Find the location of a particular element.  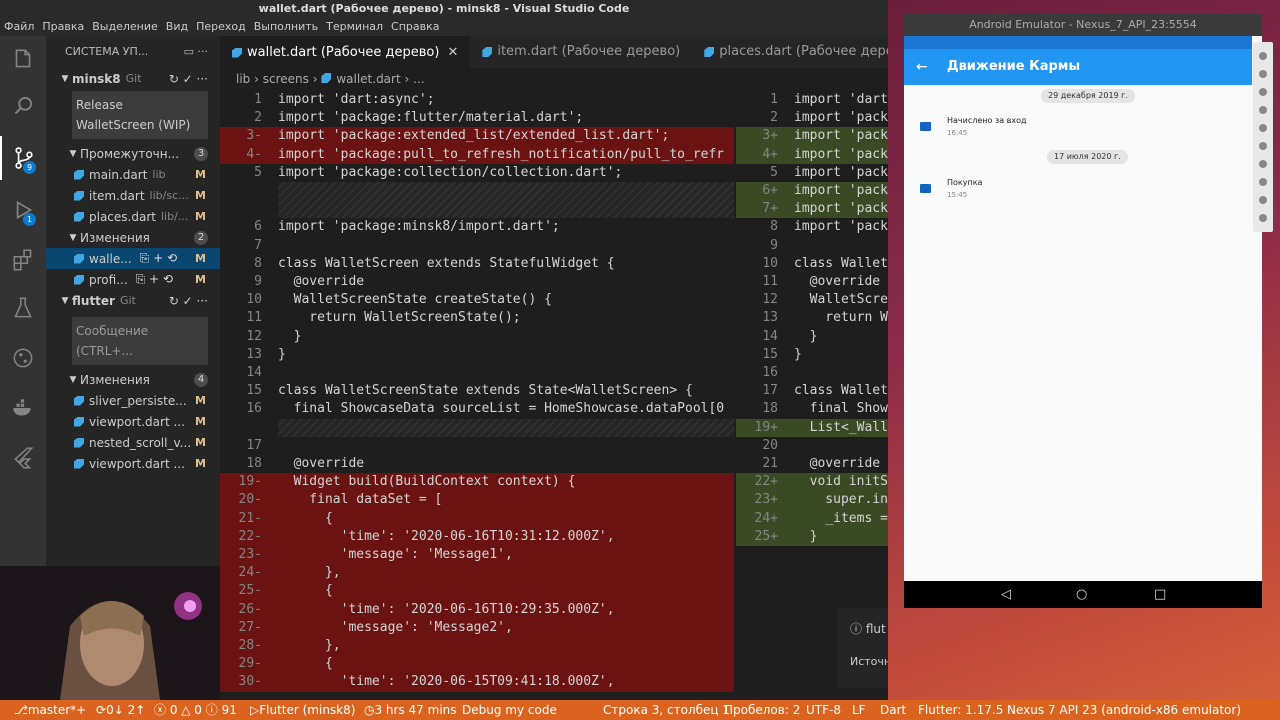

home-icon is located at coordinates (1263, 200).